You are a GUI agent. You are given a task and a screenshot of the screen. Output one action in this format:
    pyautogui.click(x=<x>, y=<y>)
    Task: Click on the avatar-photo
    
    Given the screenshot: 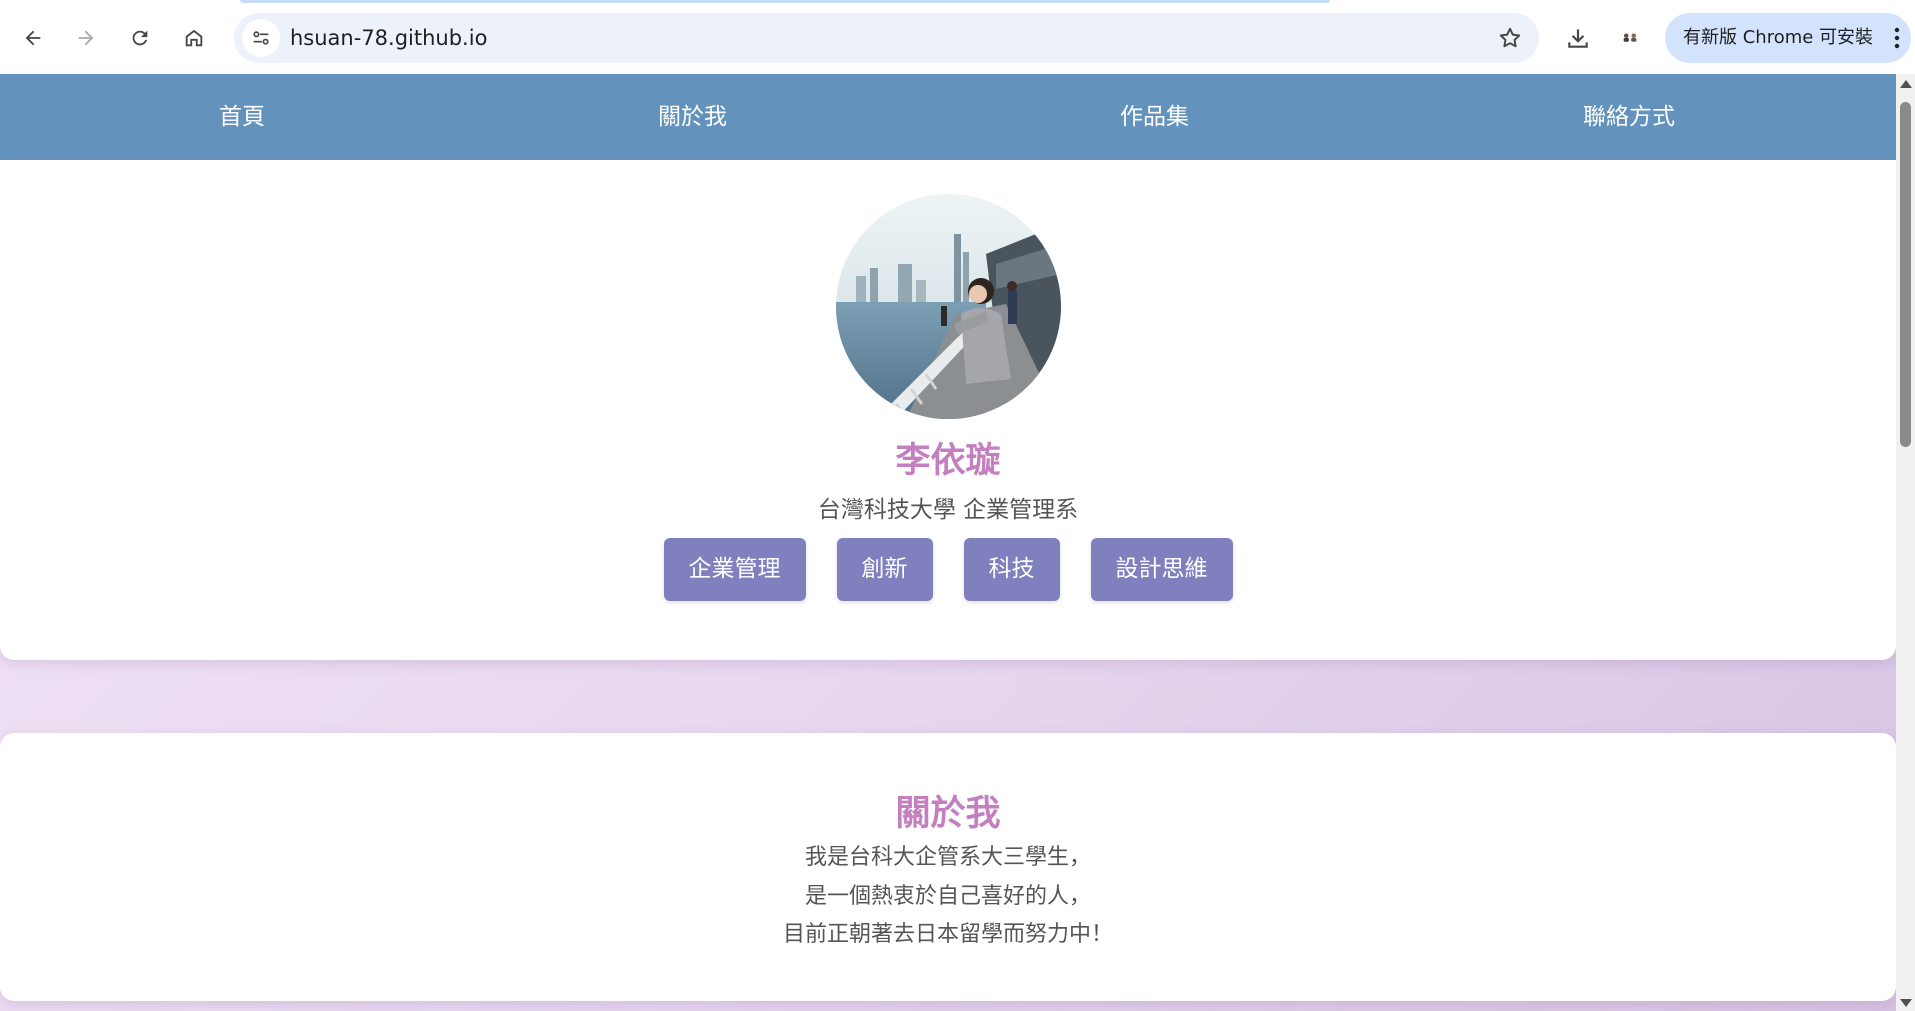 What is the action you would take?
    pyautogui.click(x=948, y=306)
    